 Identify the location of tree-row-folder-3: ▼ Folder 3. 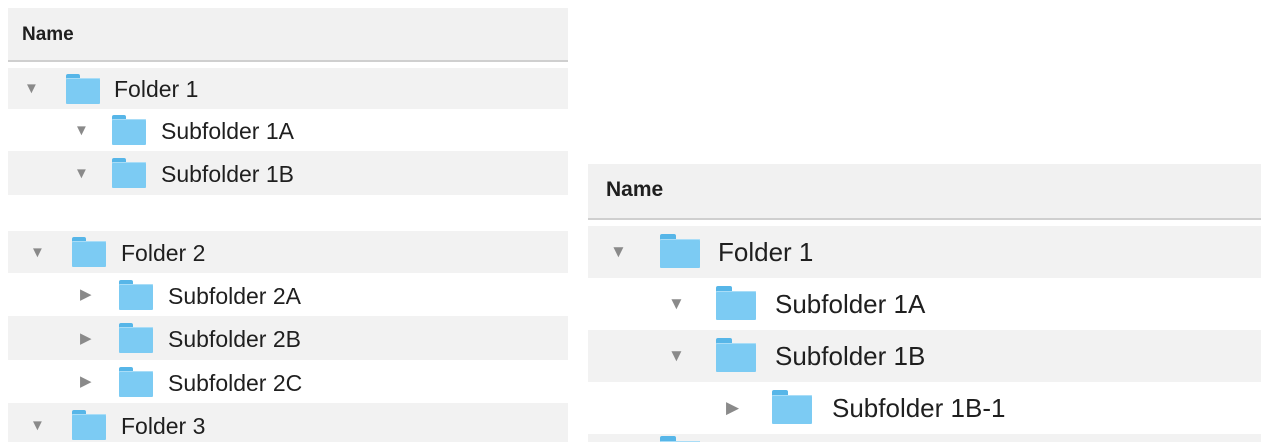
(288, 422).